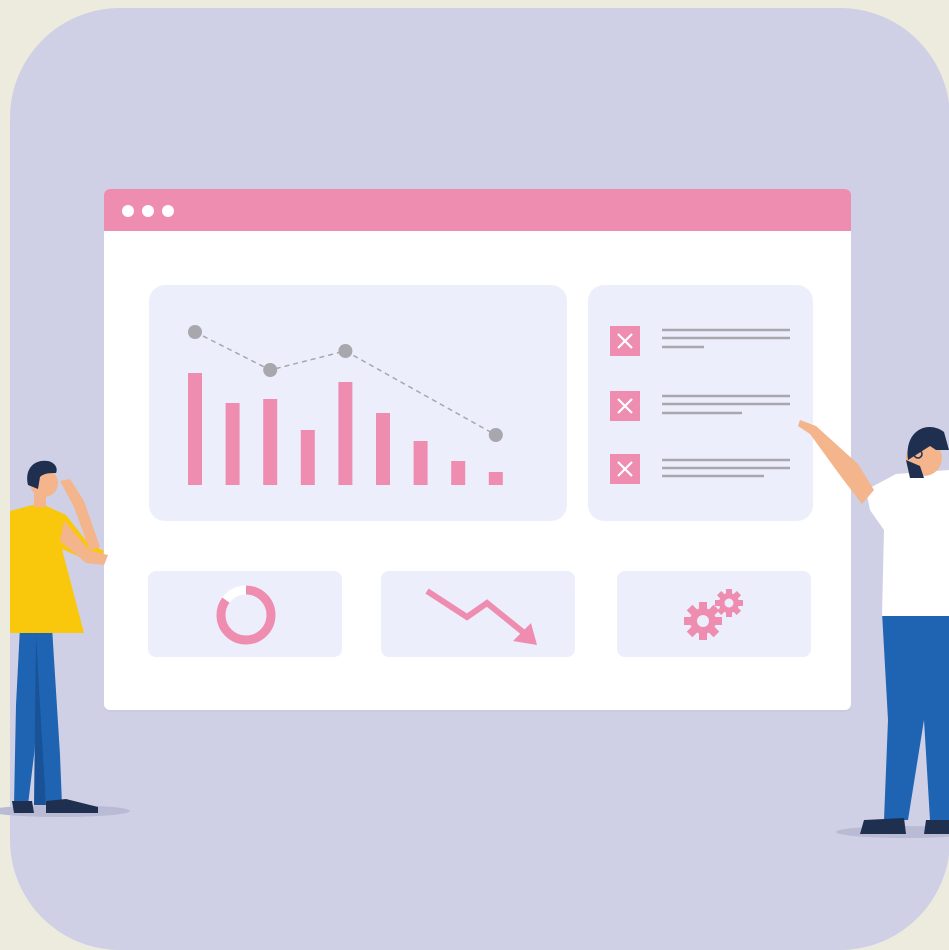 The image size is (949, 950). I want to click on donut-widget, so click(245, 614).